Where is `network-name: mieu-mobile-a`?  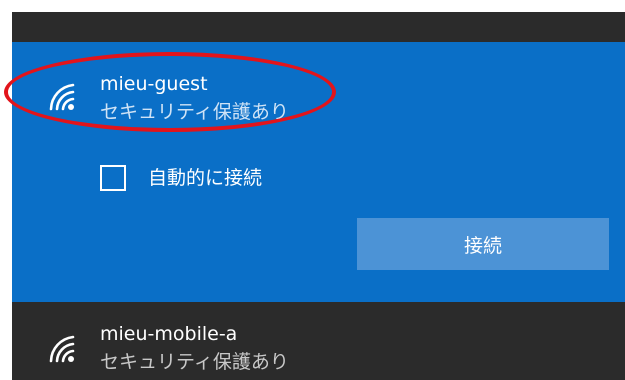
network-name: mieu-mobile-a is located at coordinates (169, 334).